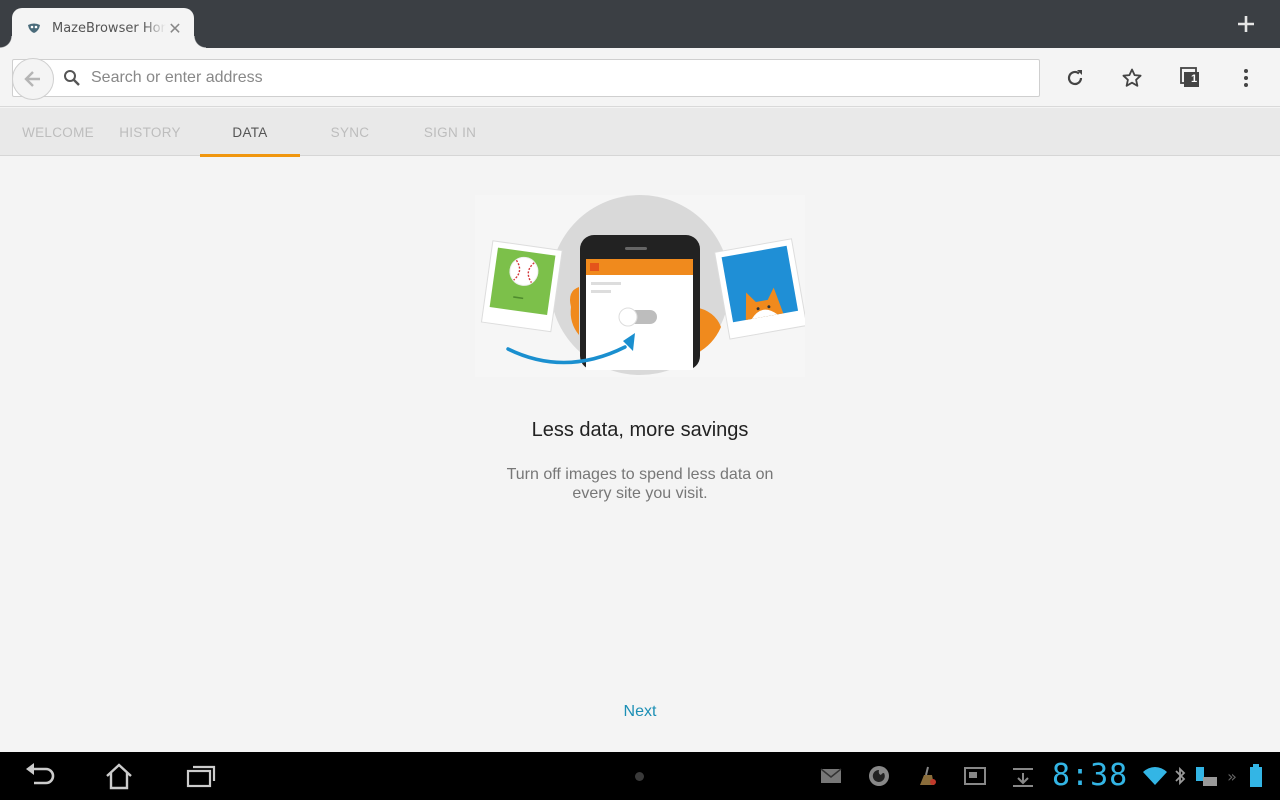  What do you see at coordinates (561, 78) in the screenshot?
I see `search-input` at bounding box center [561, 78].